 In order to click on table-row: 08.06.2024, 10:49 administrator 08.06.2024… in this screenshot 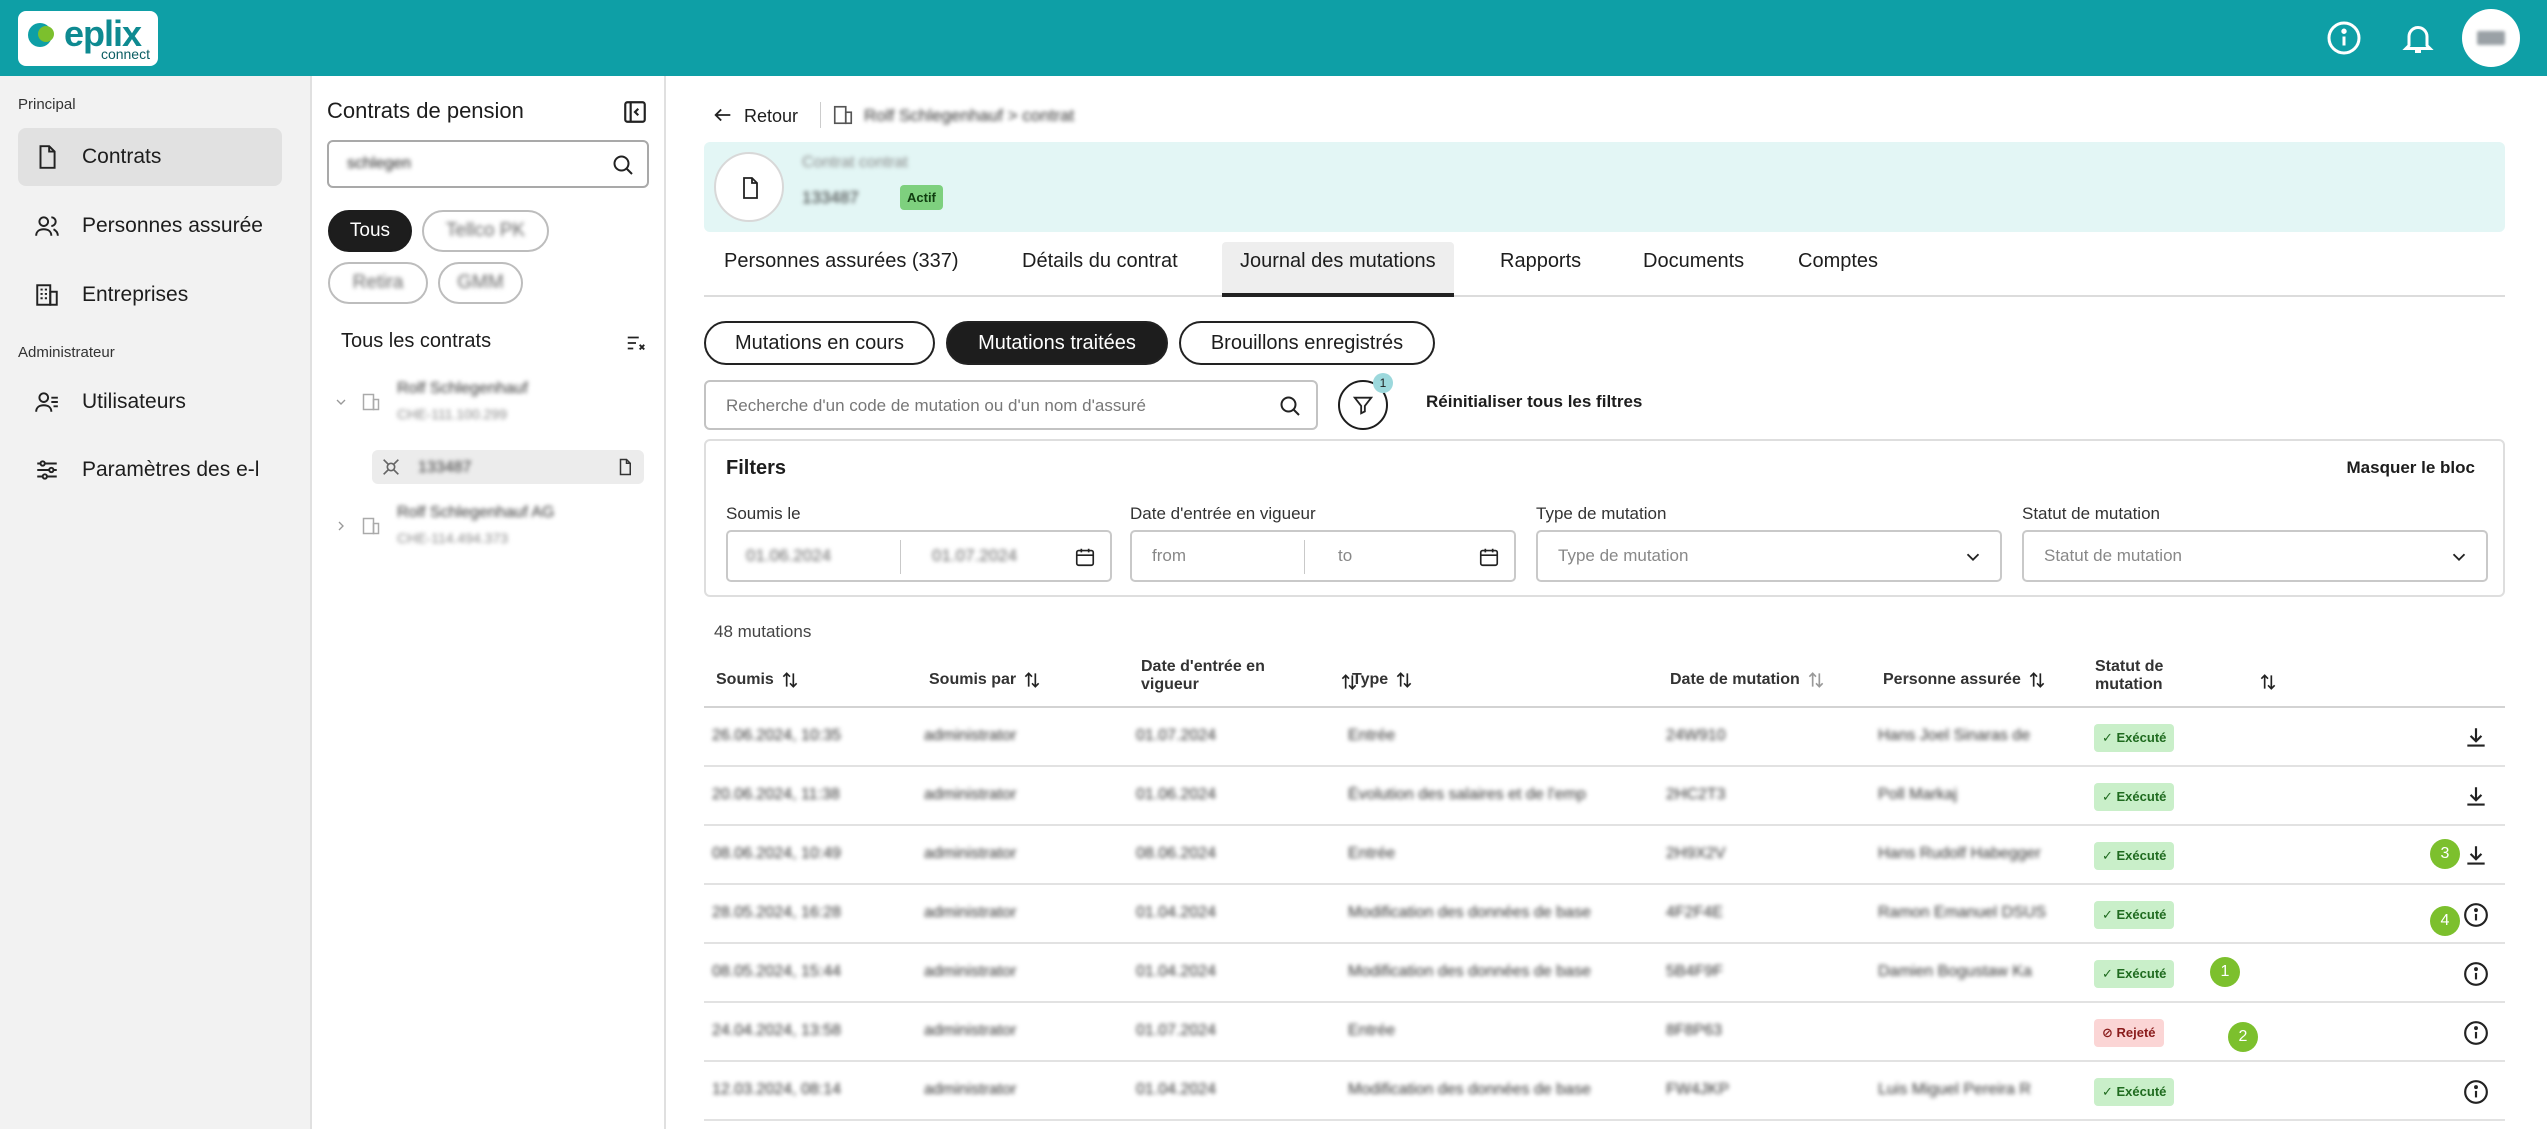, I will do `click(1604, 856)`.